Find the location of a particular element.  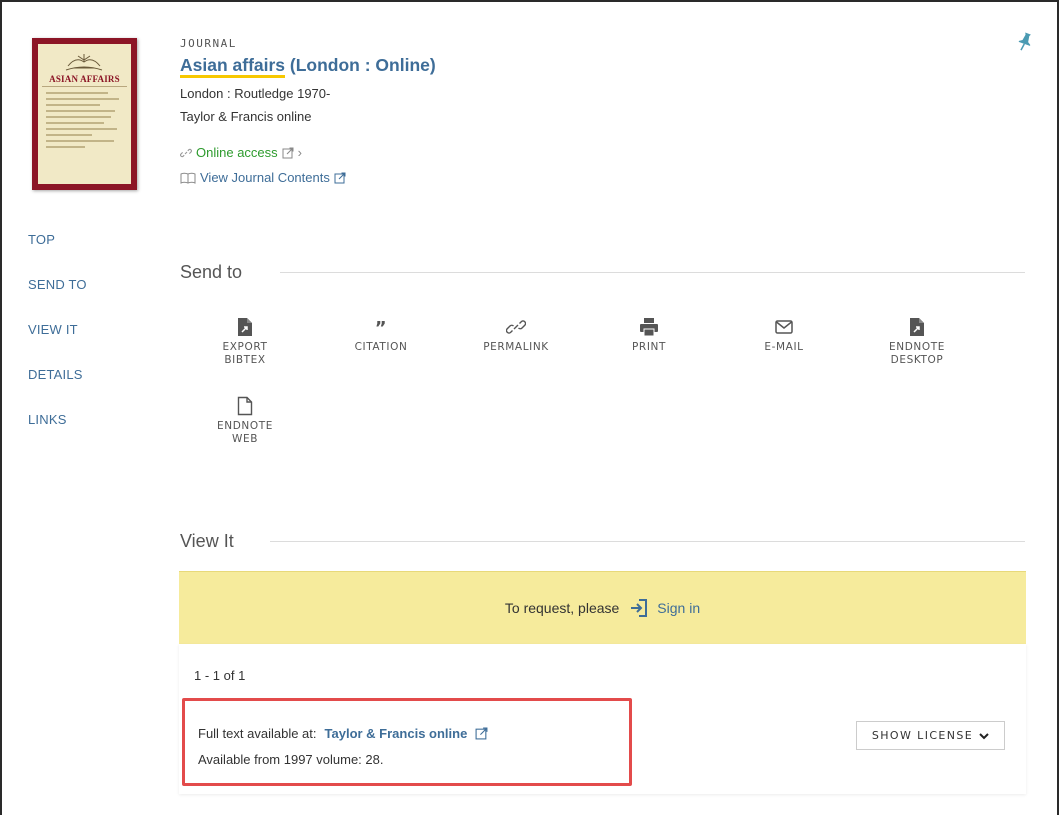

online-access-link: Online access › is located at coordinates (241, 152).